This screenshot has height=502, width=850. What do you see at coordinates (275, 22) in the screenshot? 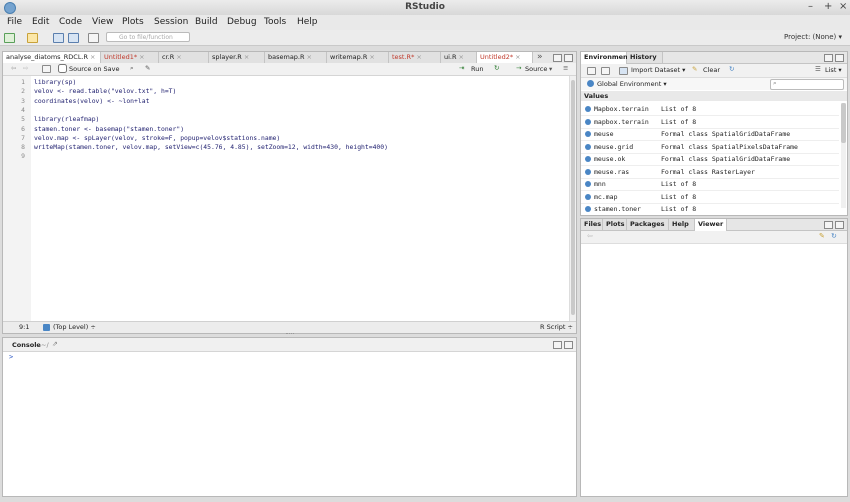
I see `menu-tools: Tools` at bounding box center [275, 22].